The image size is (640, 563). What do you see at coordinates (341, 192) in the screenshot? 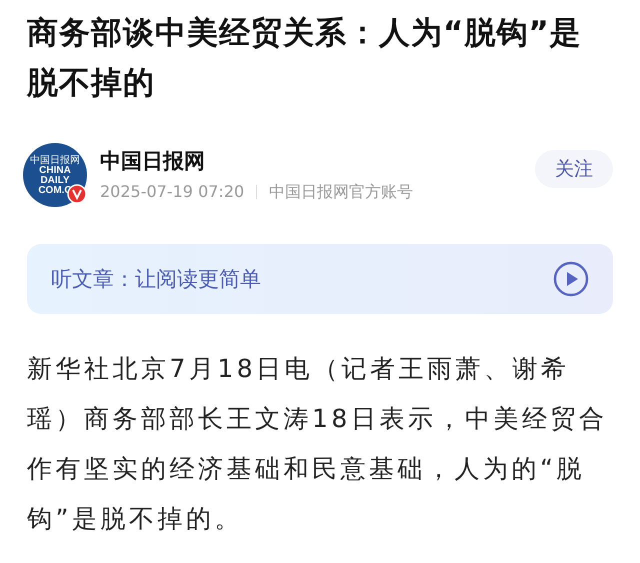
I see `account-label: 中国日报网官方账号` at bounding box center [341, 192].